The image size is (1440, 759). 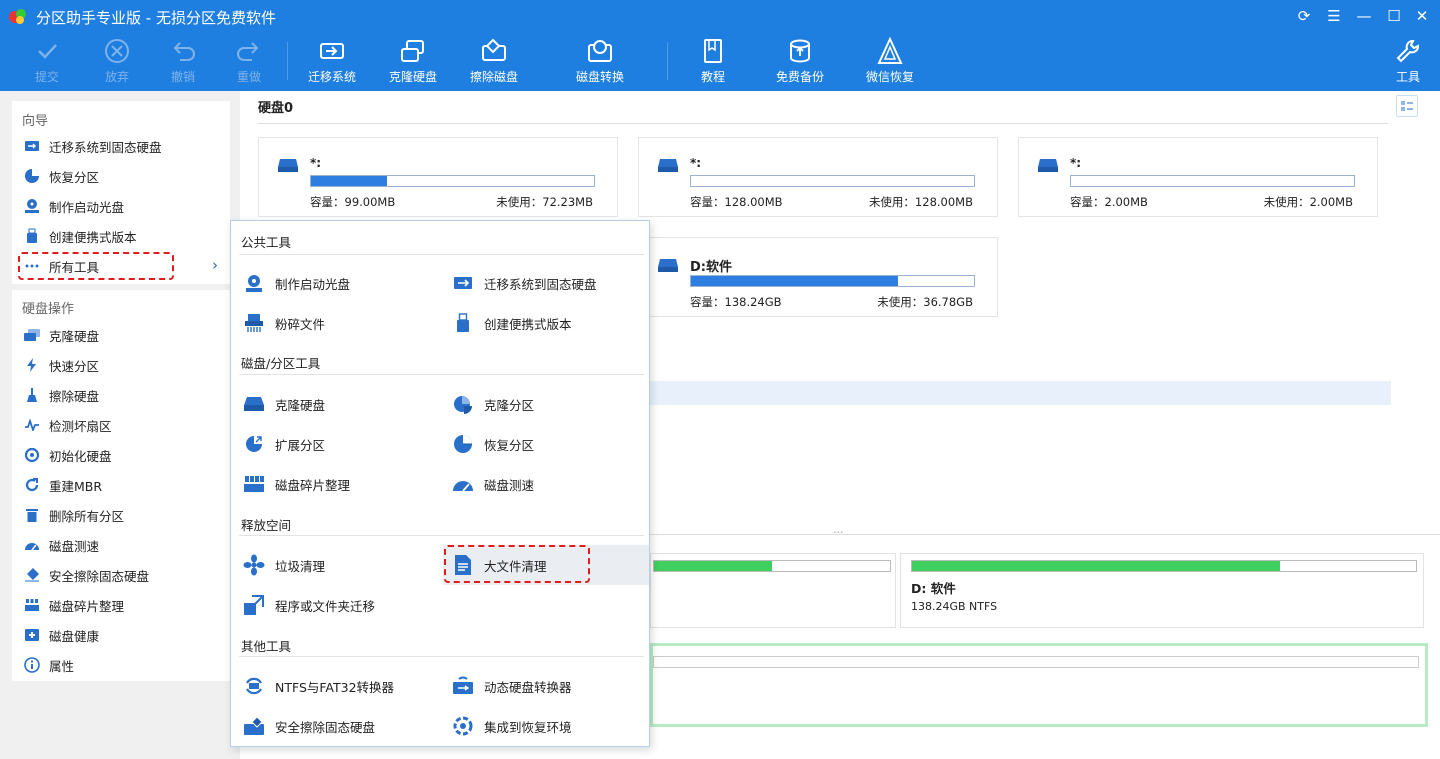 I want to click on group-title-other-tools: 其他工具, so click(x=266, y=646).